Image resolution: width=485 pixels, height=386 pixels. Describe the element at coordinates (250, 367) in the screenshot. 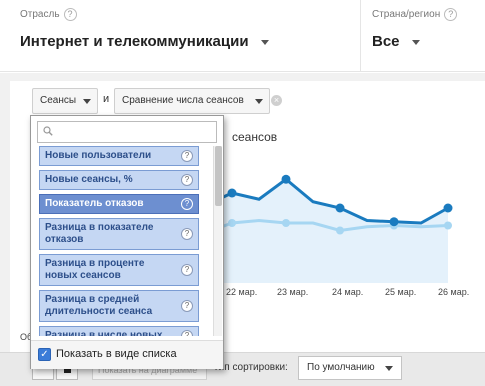

I see `sort-label: Тип сортировки:` at that location.